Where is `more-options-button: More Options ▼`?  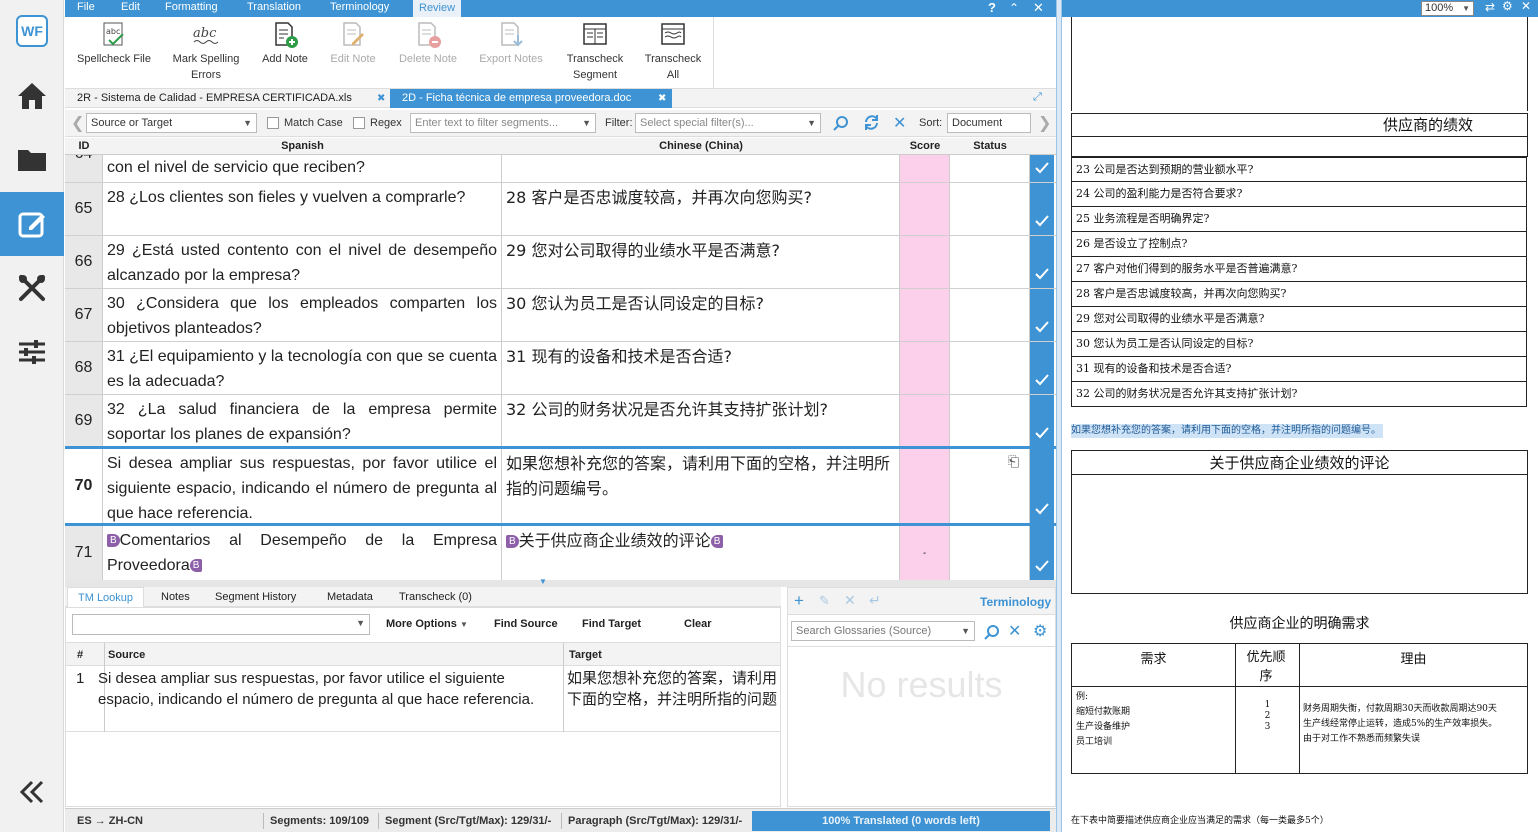
more-options-button: More Options ▼ is located at coordinates (427, 624).